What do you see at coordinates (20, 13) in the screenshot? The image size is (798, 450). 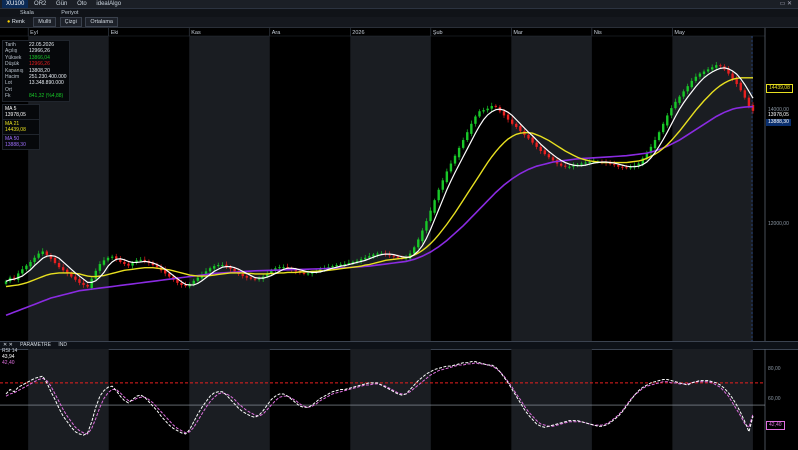 I see `menu-skala: Skala` at bounding box center [20, 13].